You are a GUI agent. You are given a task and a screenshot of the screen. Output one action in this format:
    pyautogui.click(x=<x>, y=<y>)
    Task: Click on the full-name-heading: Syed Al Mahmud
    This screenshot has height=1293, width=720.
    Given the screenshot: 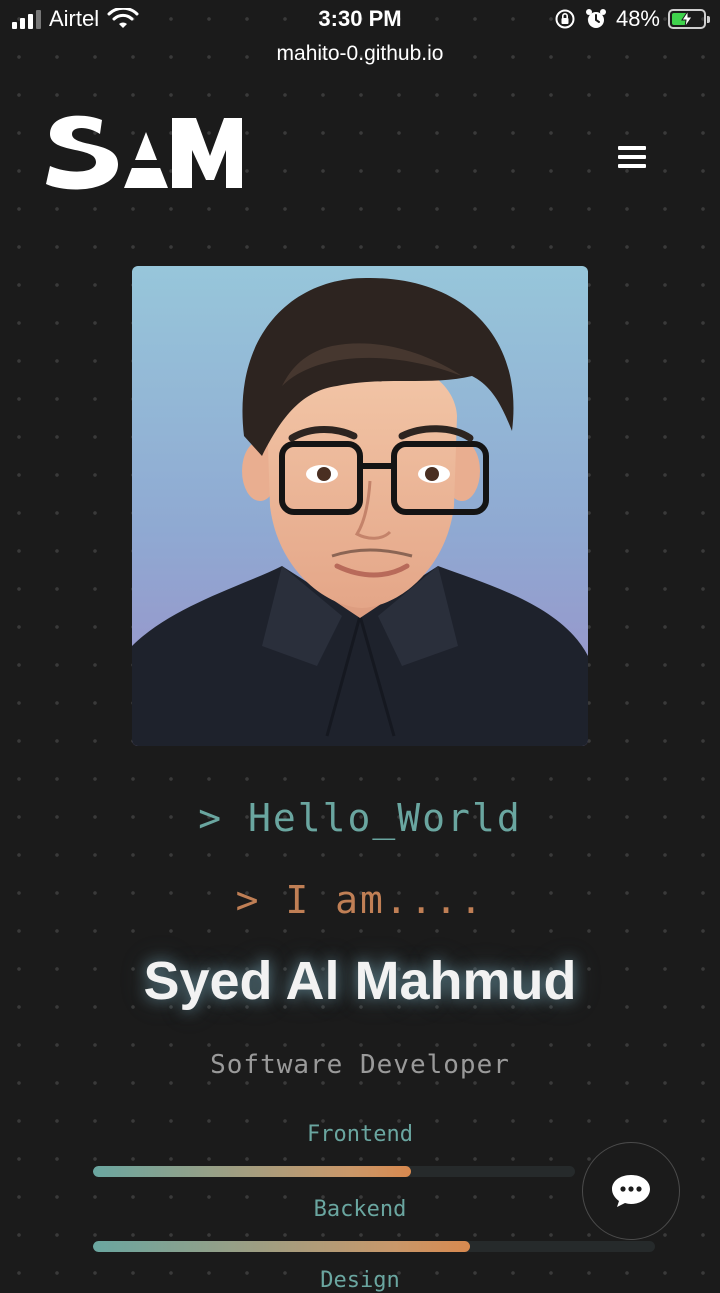 What is the action you would take?
    pyautogui.click(x=360, y=981)
    